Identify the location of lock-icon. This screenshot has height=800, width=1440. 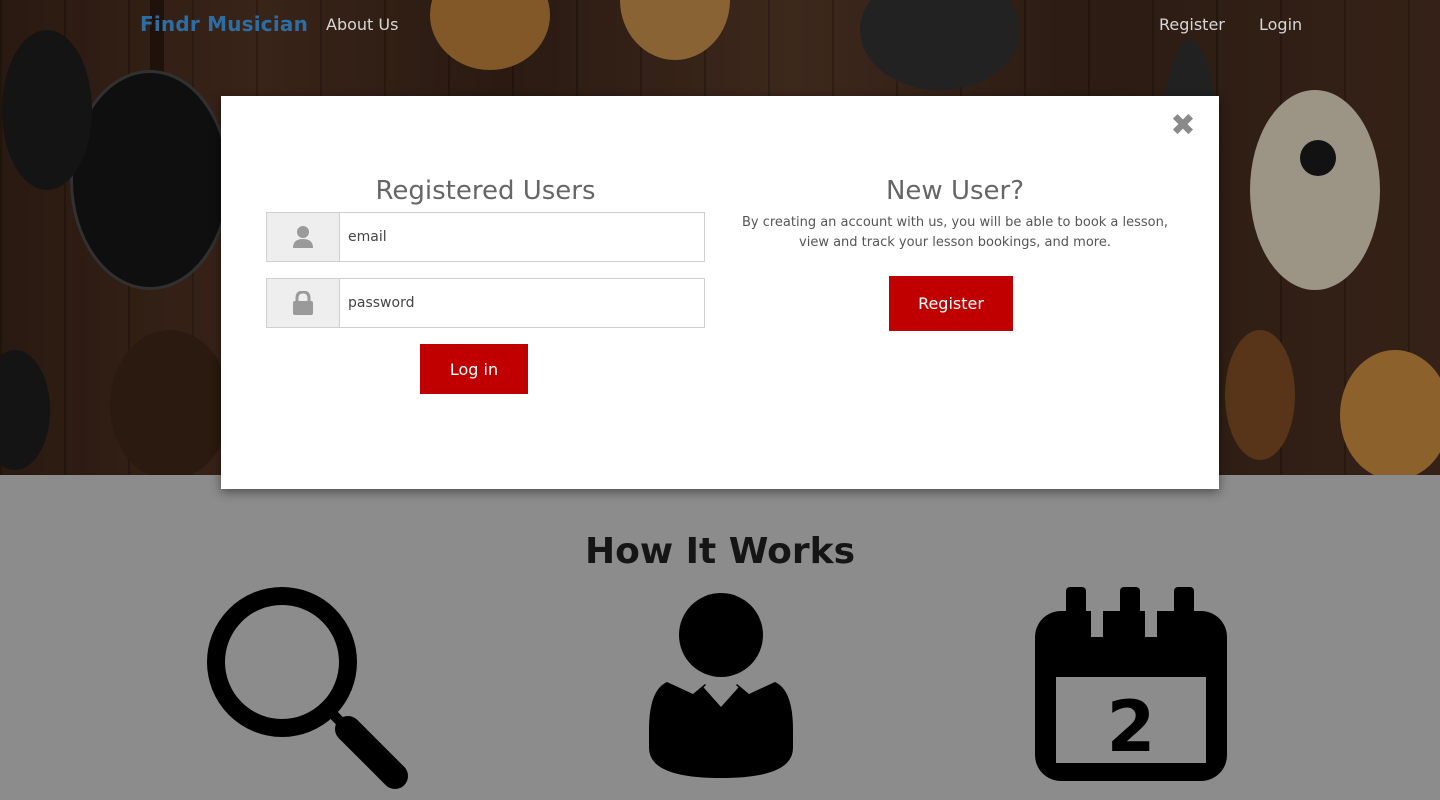
(303, 303).